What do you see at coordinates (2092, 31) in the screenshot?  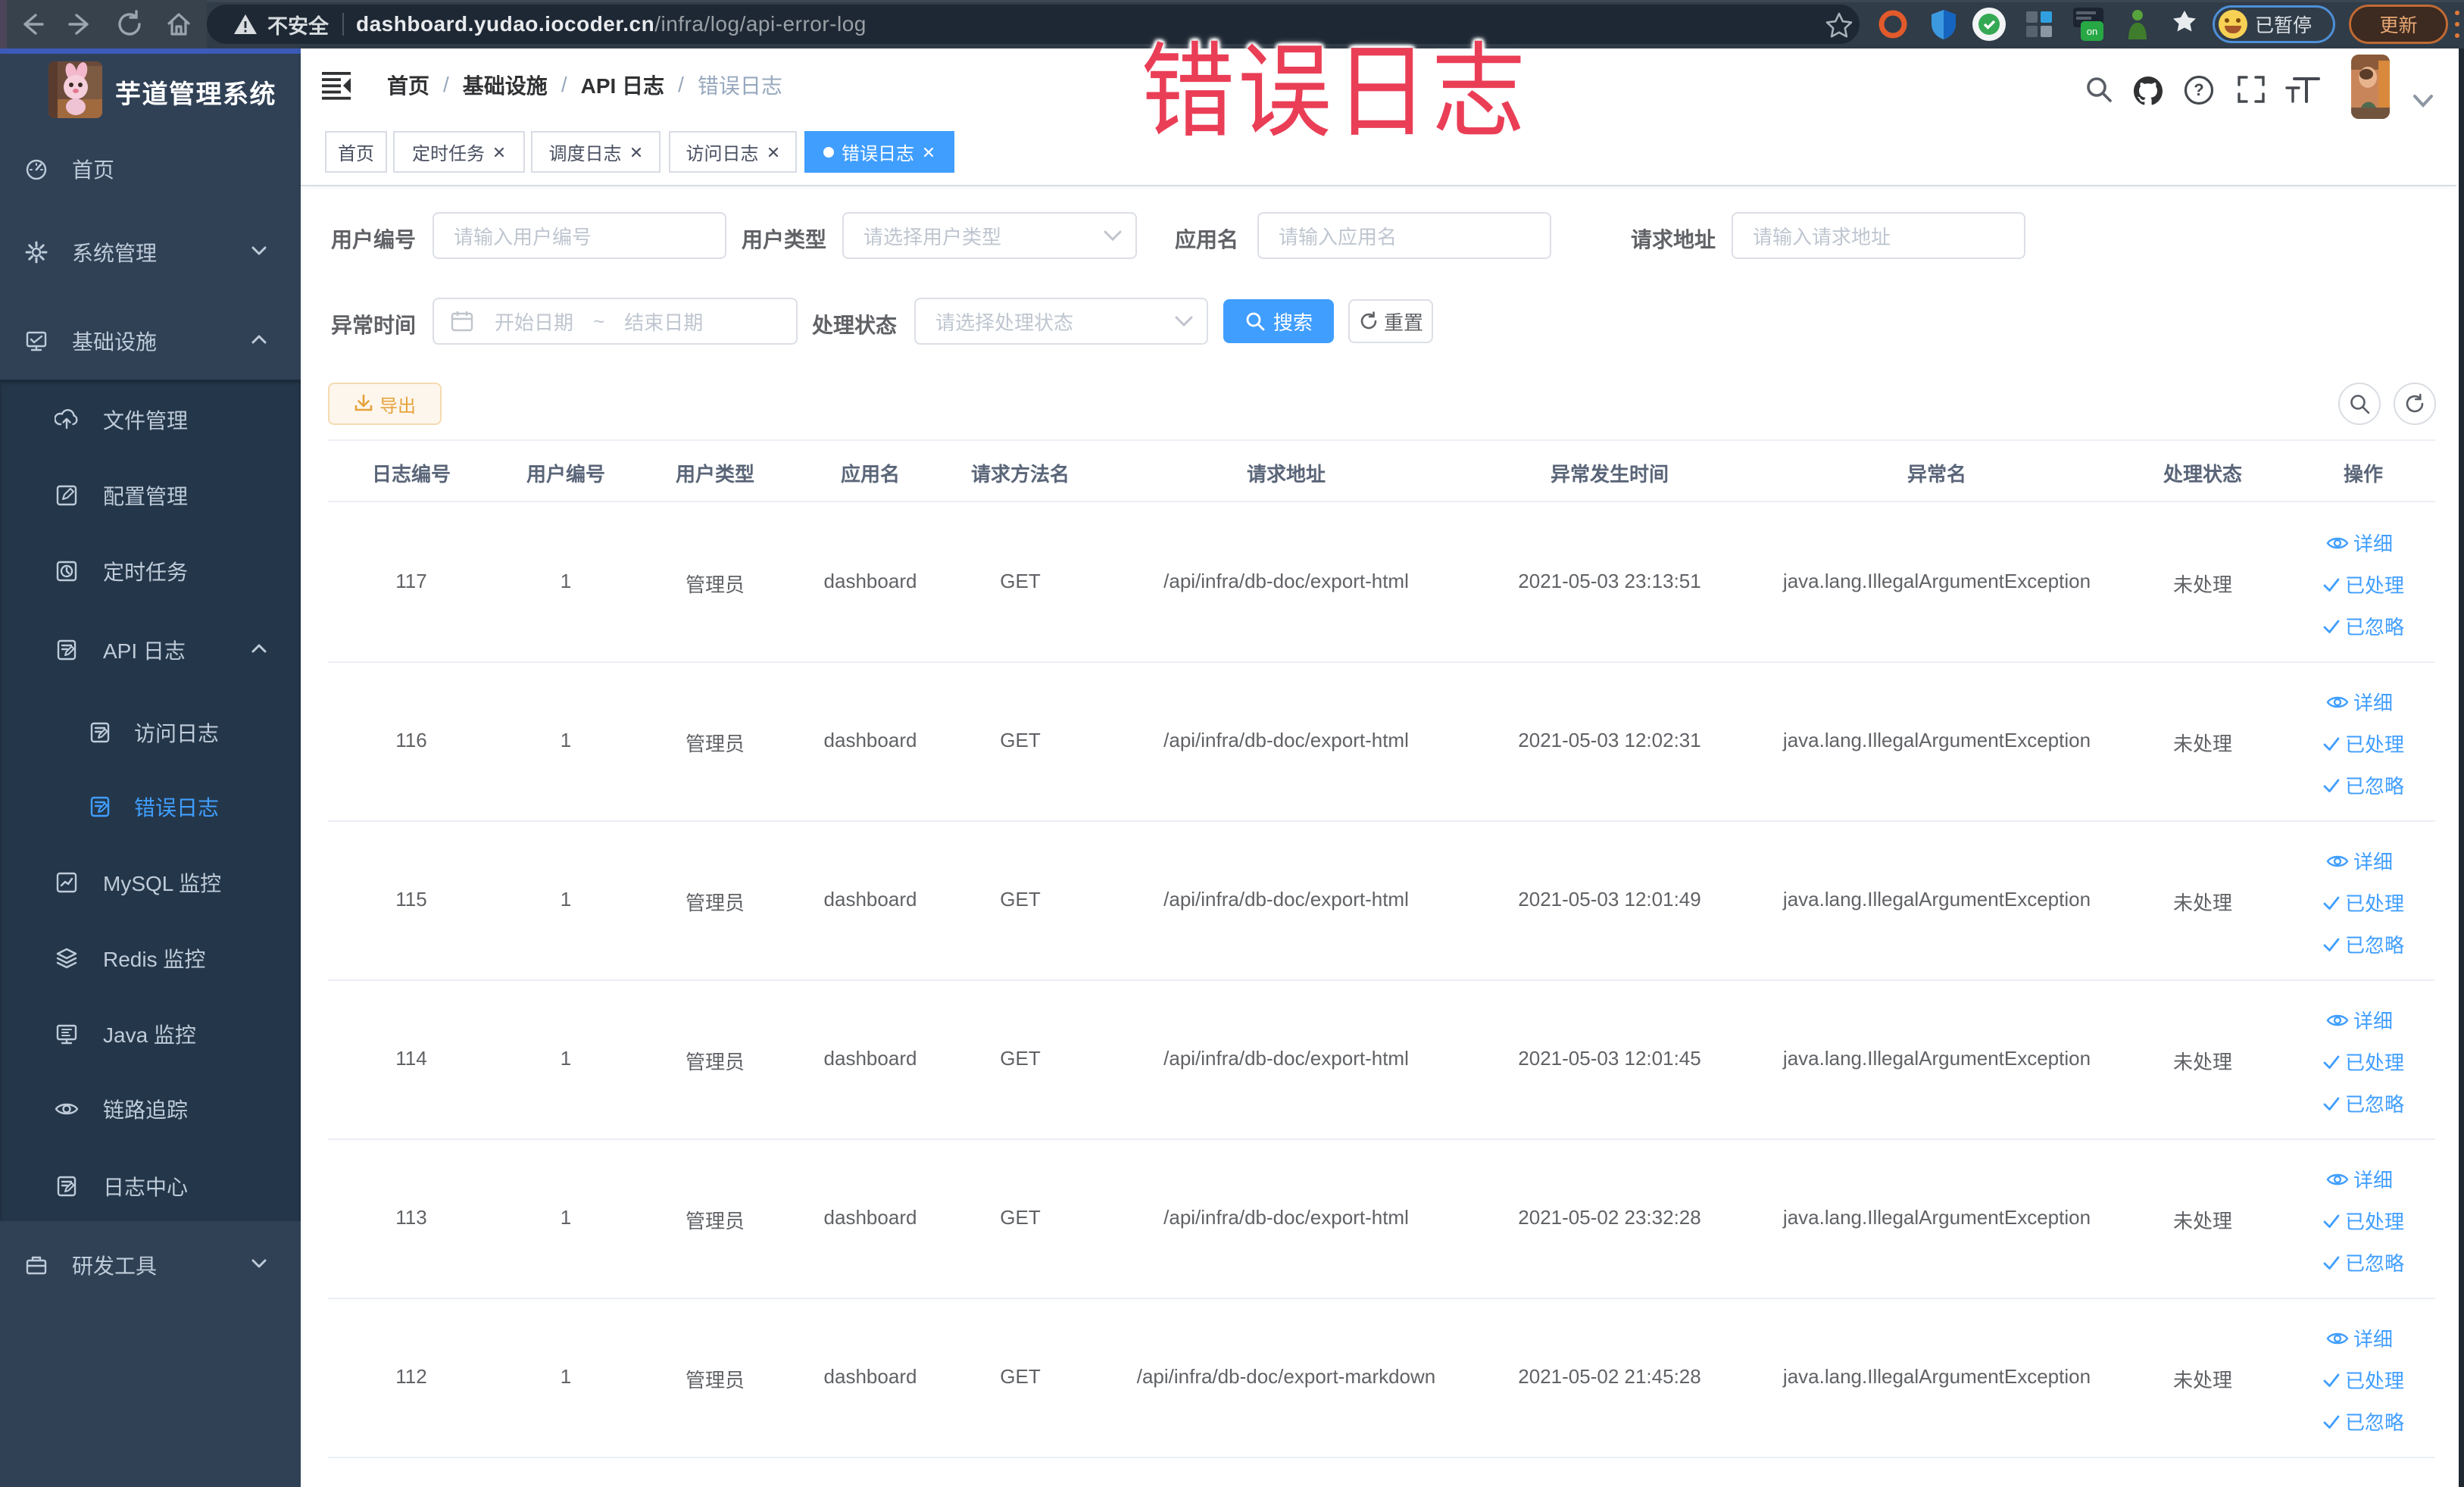 I see `svg-text: on` at bounding box center [2092, 31].